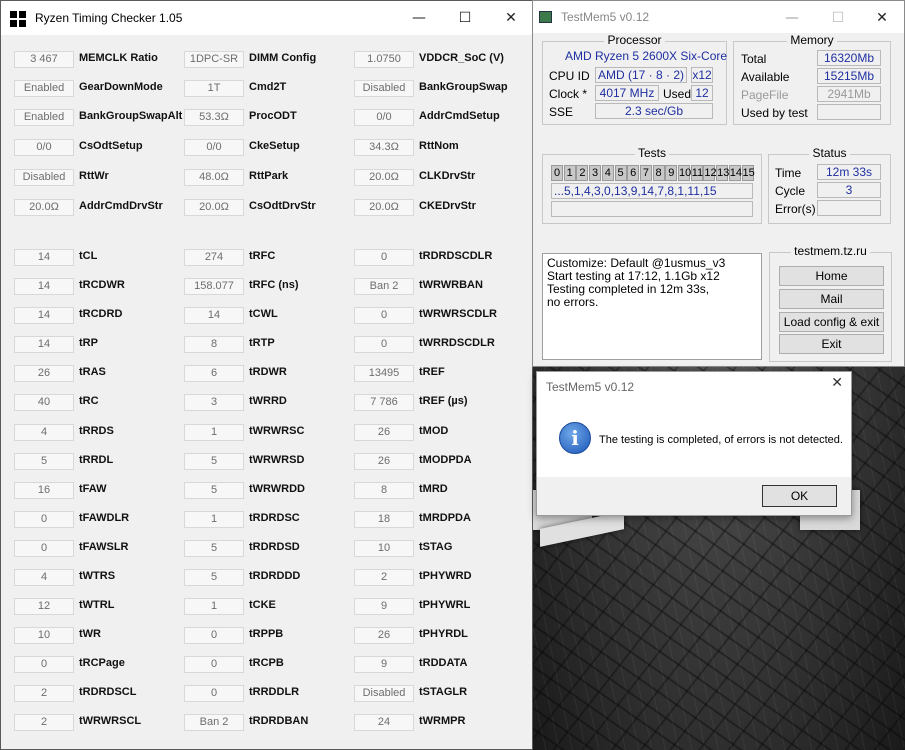 The width and height of the screenshot is (905, 750). Describe the element at coordinates (831, 322) in the screenshot. I see `load-config-exit-button: Load config & exit` at that location.